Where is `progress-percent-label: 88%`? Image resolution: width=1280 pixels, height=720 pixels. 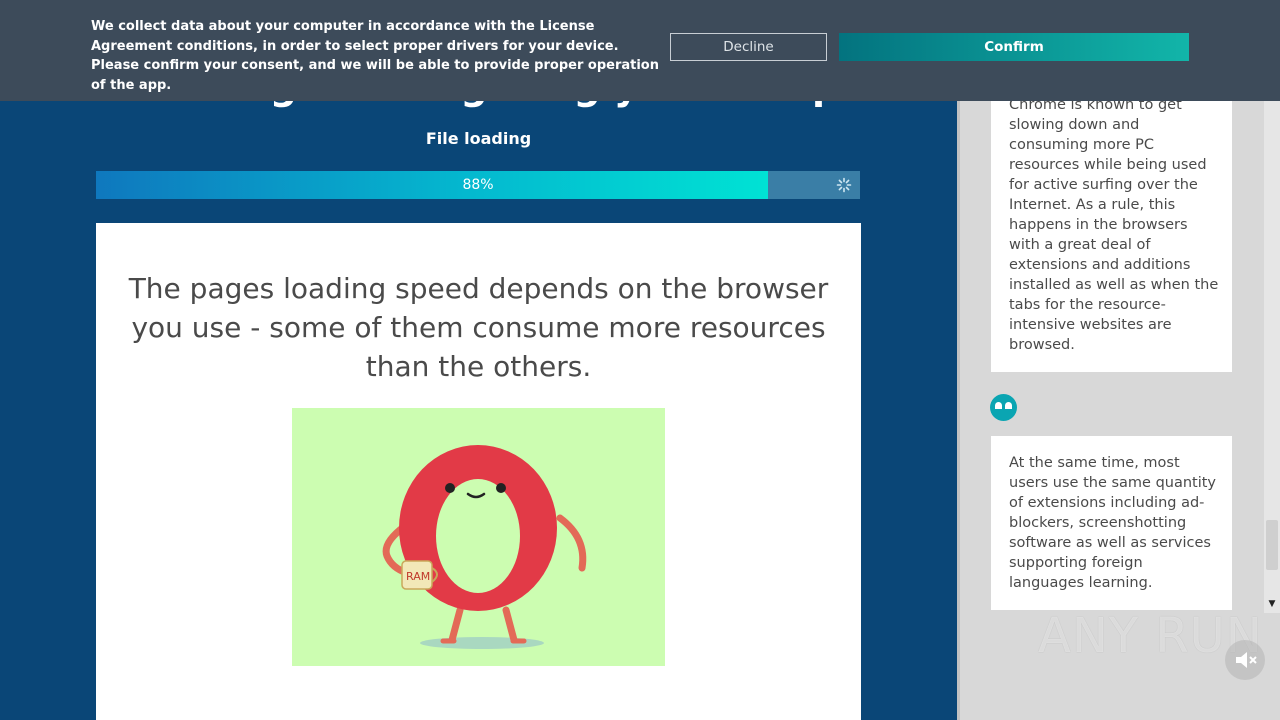
progress-percent-label: 88% is located at coordinates (478, 185).